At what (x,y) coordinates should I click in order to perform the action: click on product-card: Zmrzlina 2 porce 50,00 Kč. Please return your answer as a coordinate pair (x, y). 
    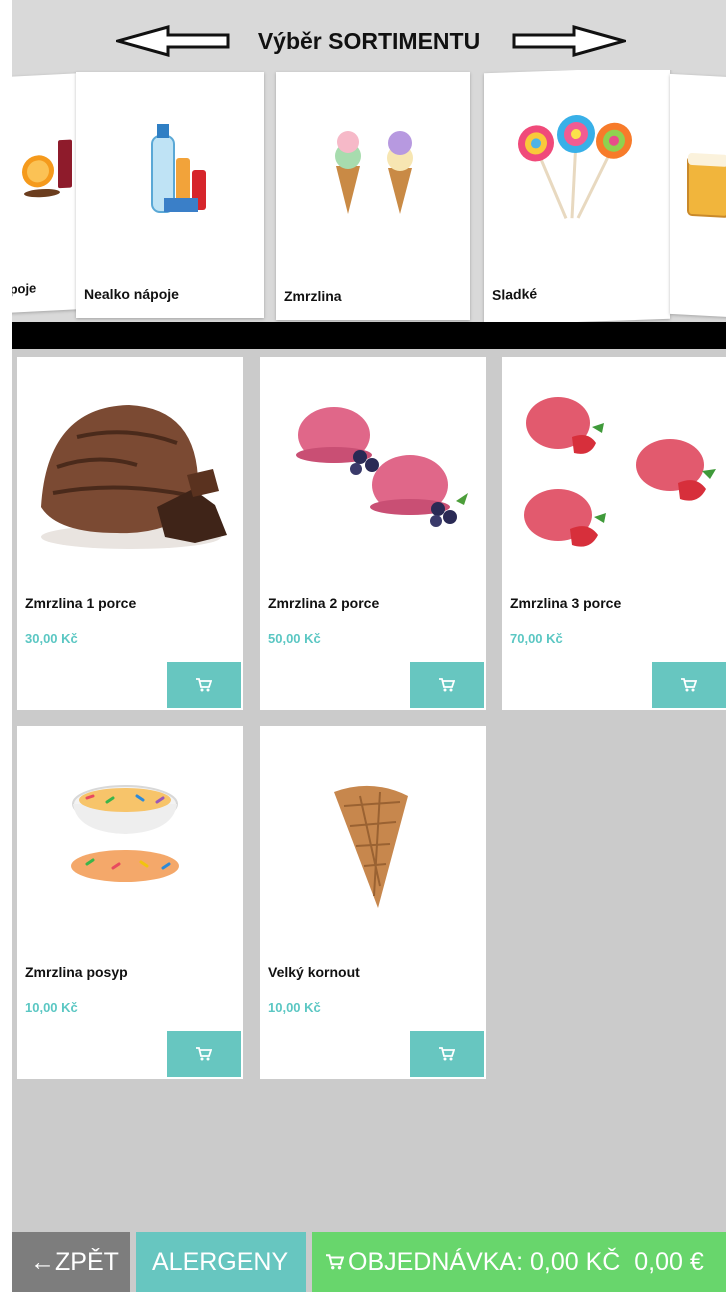
    Looking at the image, I should click on (373, 533).